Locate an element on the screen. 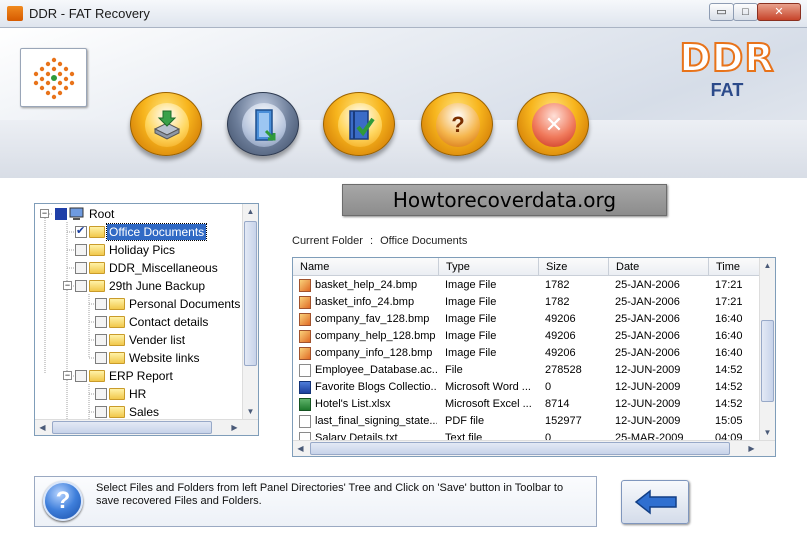 The height and width of the screenshot is (550, 807). column-header-date: Date is located at coordinates (659, 267).